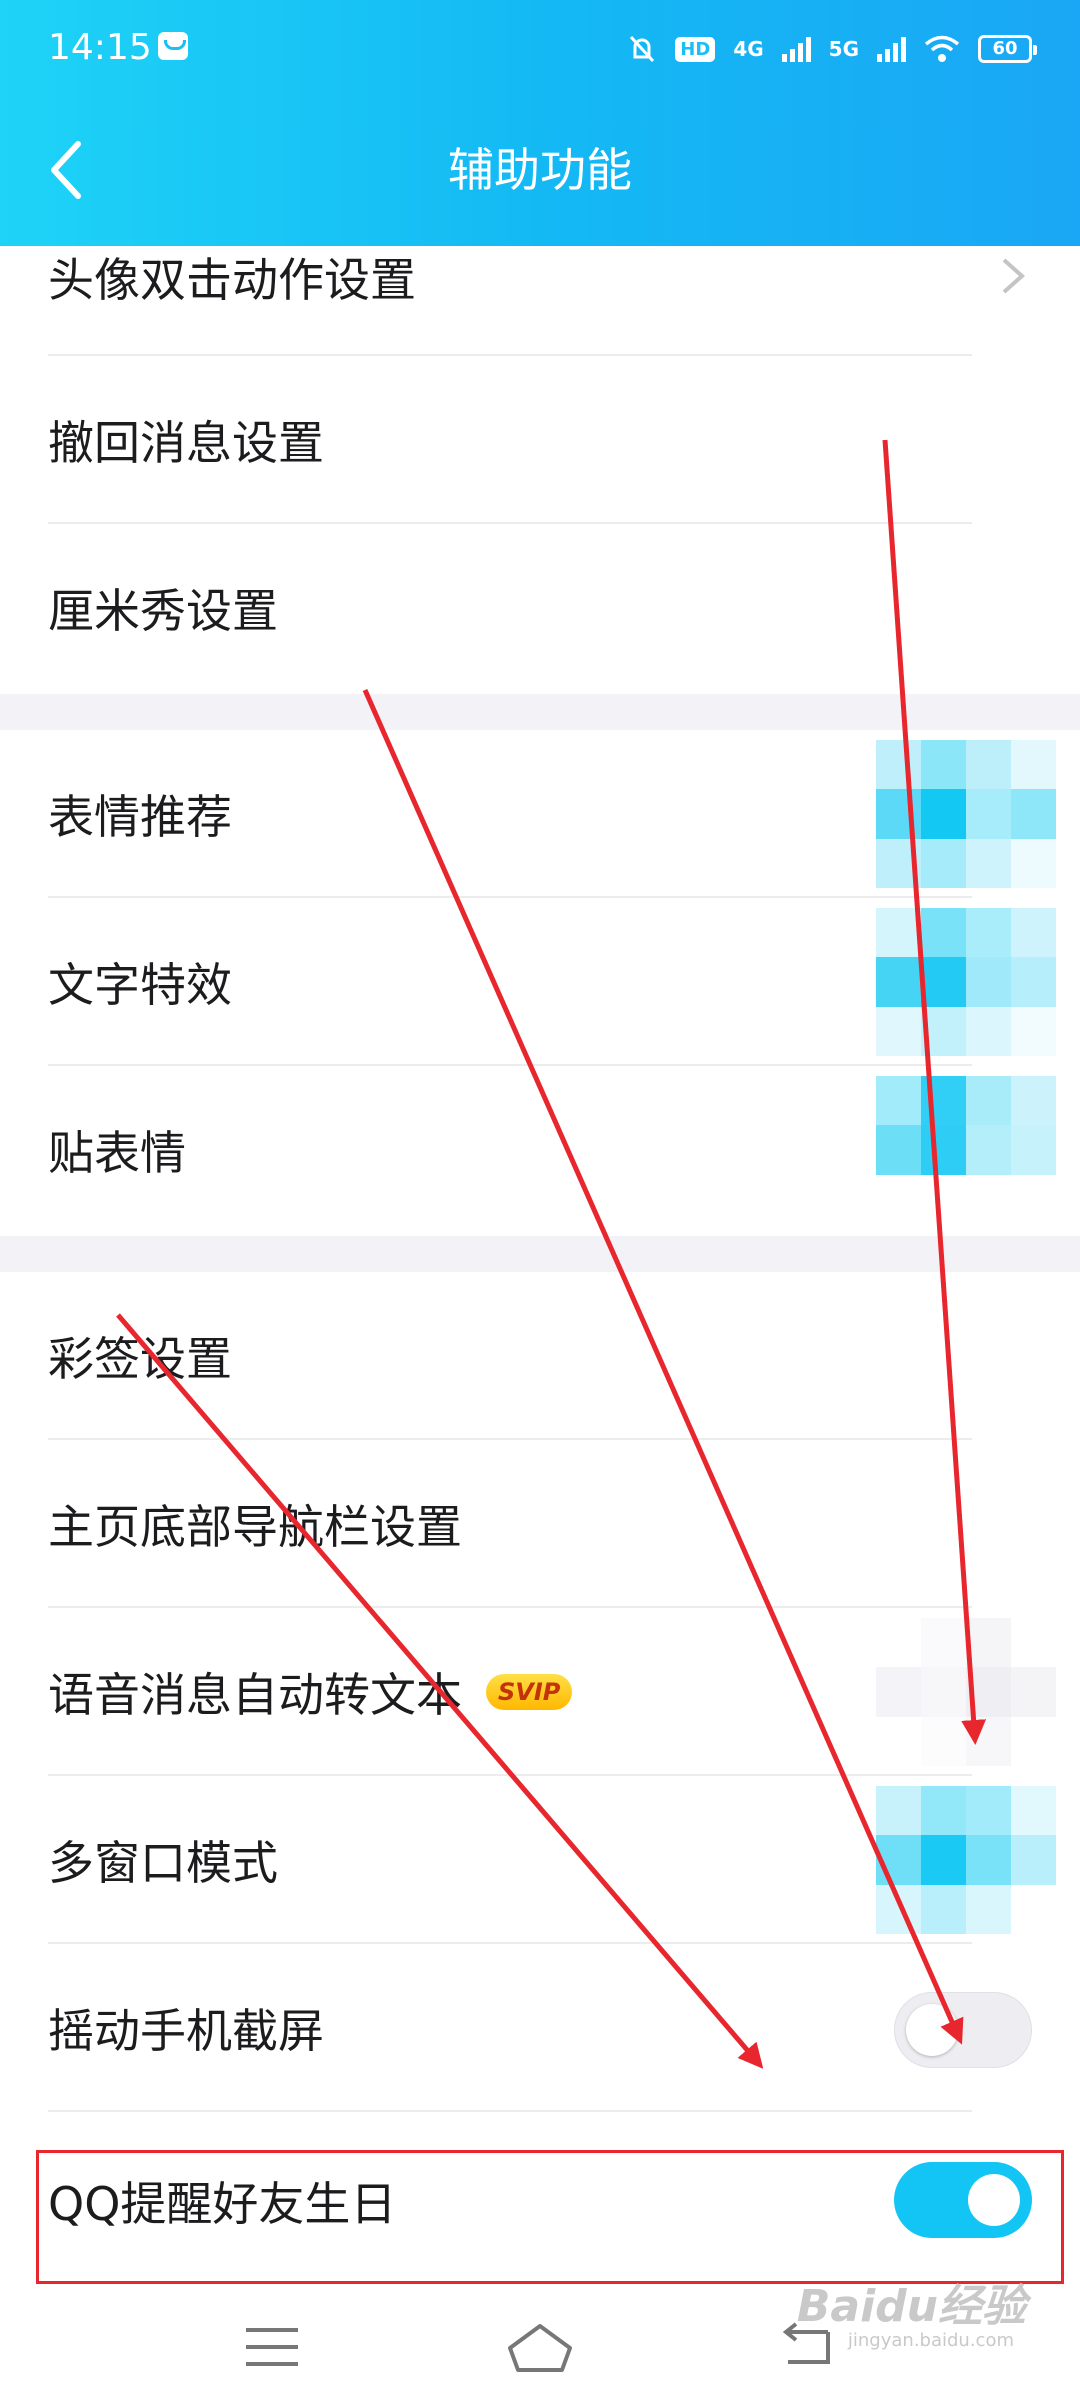 The height and width of the screenshot is (2404, 1080). Describe the element at coordinates (117, 1153) in the screenshot. I see `list-item-label: 贴表情` at that location.